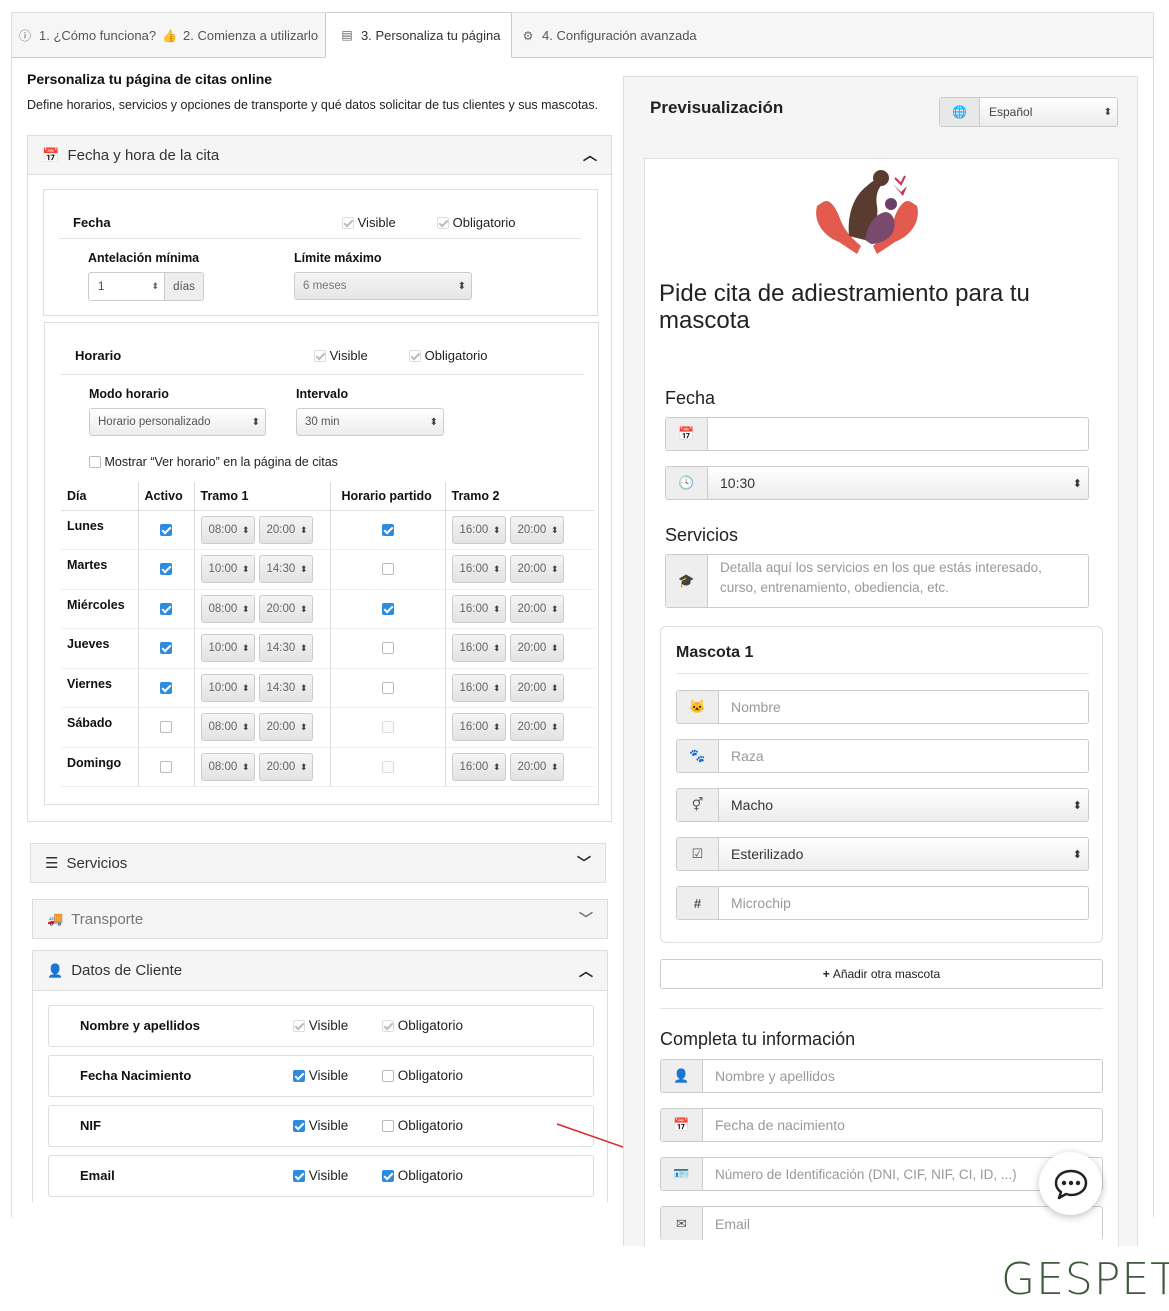 This screenshot has width=1169, height=1311. Describe the element at coordinates (898, 483) in the screenshot. I see `time-select: 10:30` at that location.